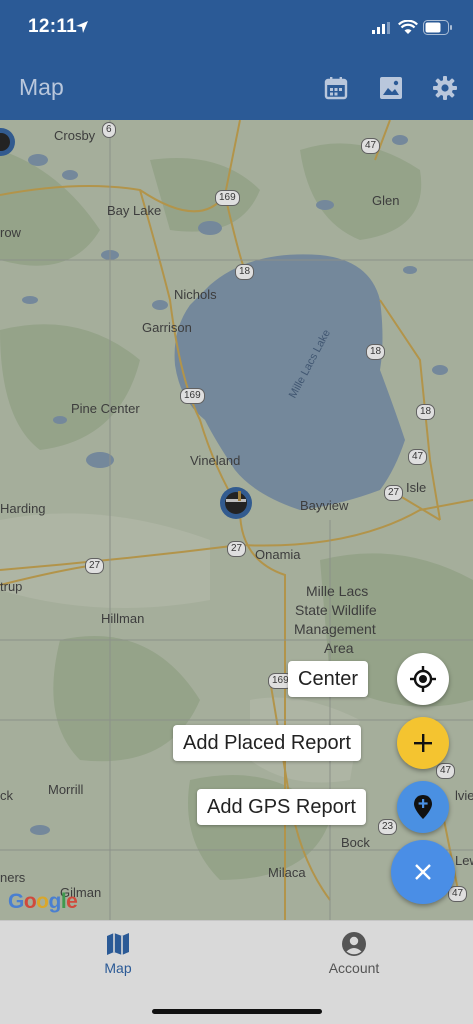 Image resolution: width=473 pixels, height=1024 pixels. What do you see at coordinates (41, 87) in the screenshot?
I see `page-title: Map` at bounding box center [41, 87].